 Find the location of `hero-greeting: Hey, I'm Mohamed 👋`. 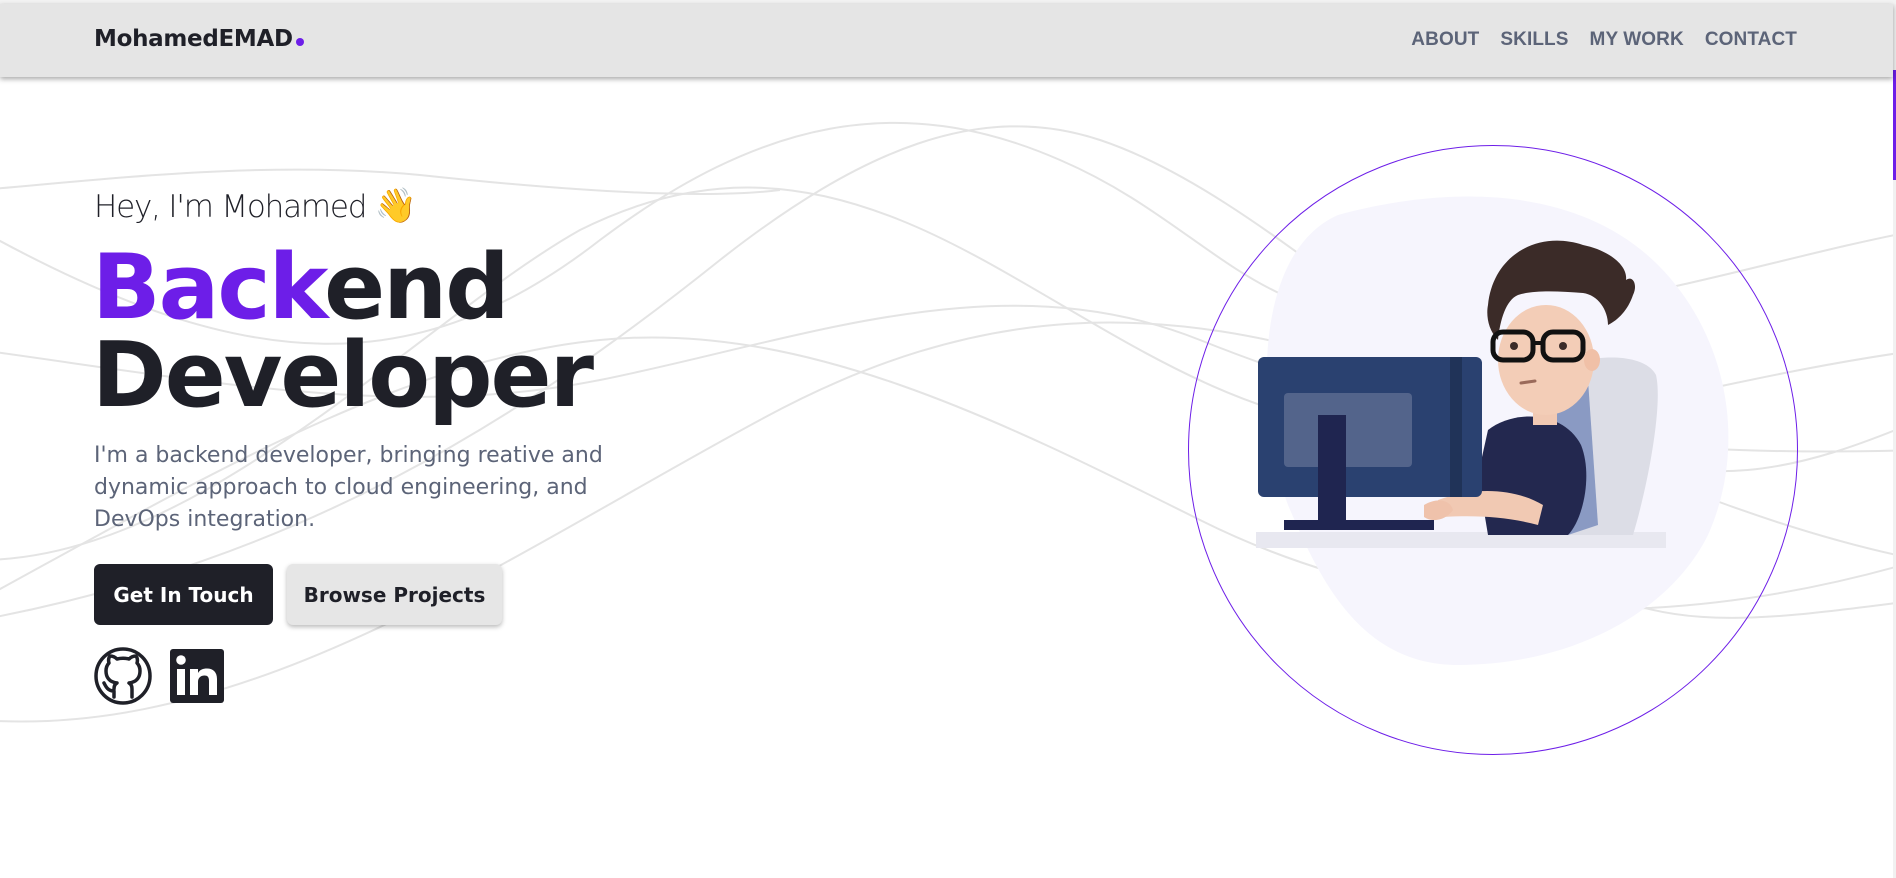

hero-greeting: Hey, I'm Mohamed 👋 is located at coordinates (255, 206).